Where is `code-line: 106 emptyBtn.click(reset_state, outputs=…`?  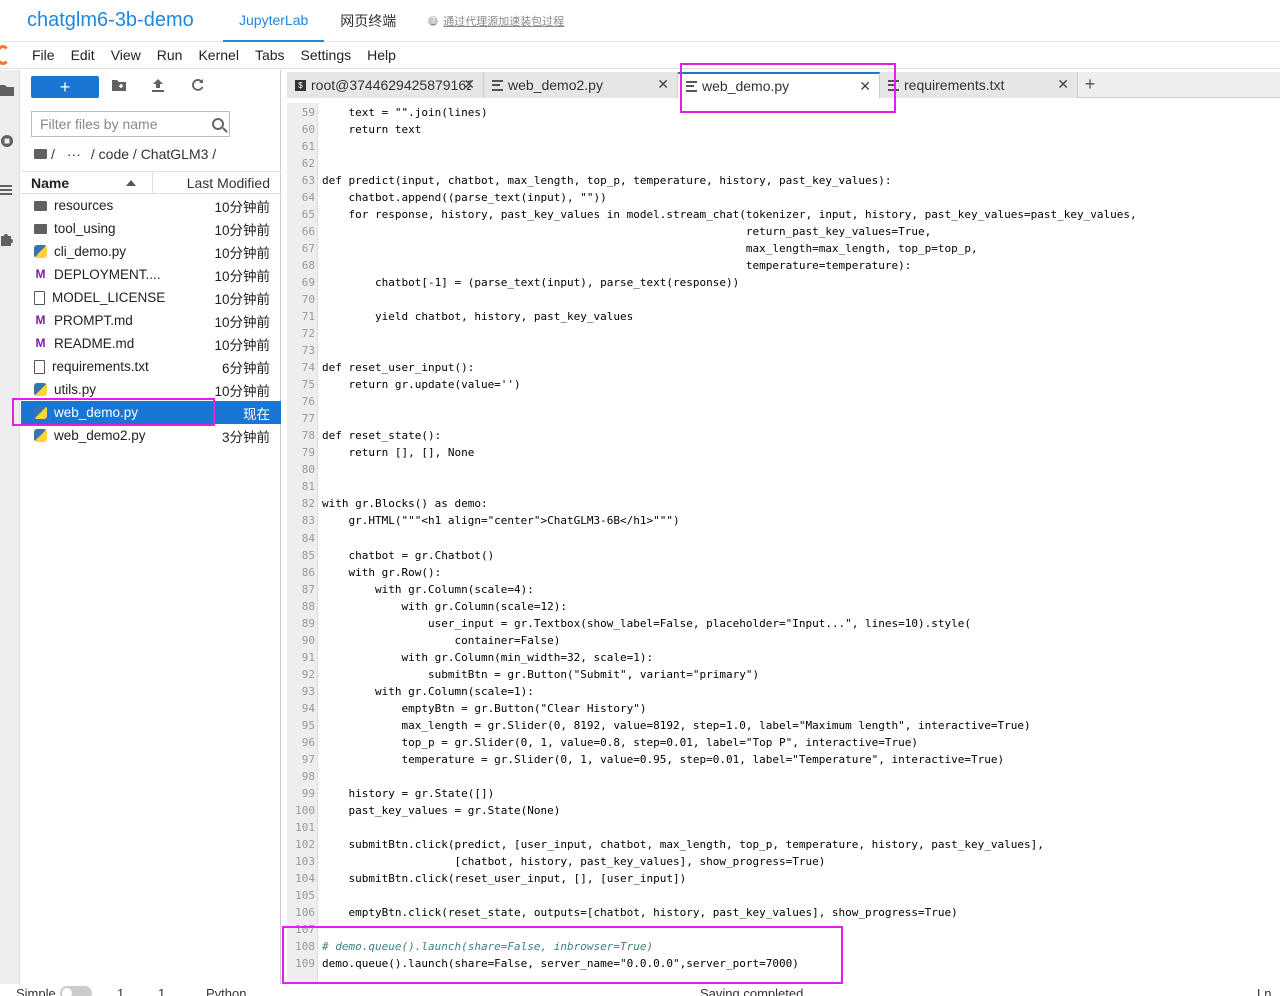
code-line: 106 emptyBtn.click(reset_state, outputs=… is located at coordinates (622, 912).